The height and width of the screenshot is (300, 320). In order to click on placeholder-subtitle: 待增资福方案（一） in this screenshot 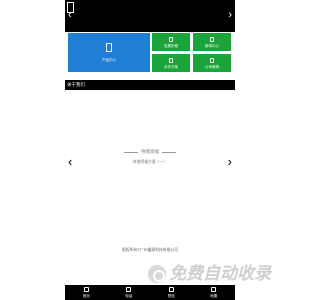, I will do `click(150, 162)`.